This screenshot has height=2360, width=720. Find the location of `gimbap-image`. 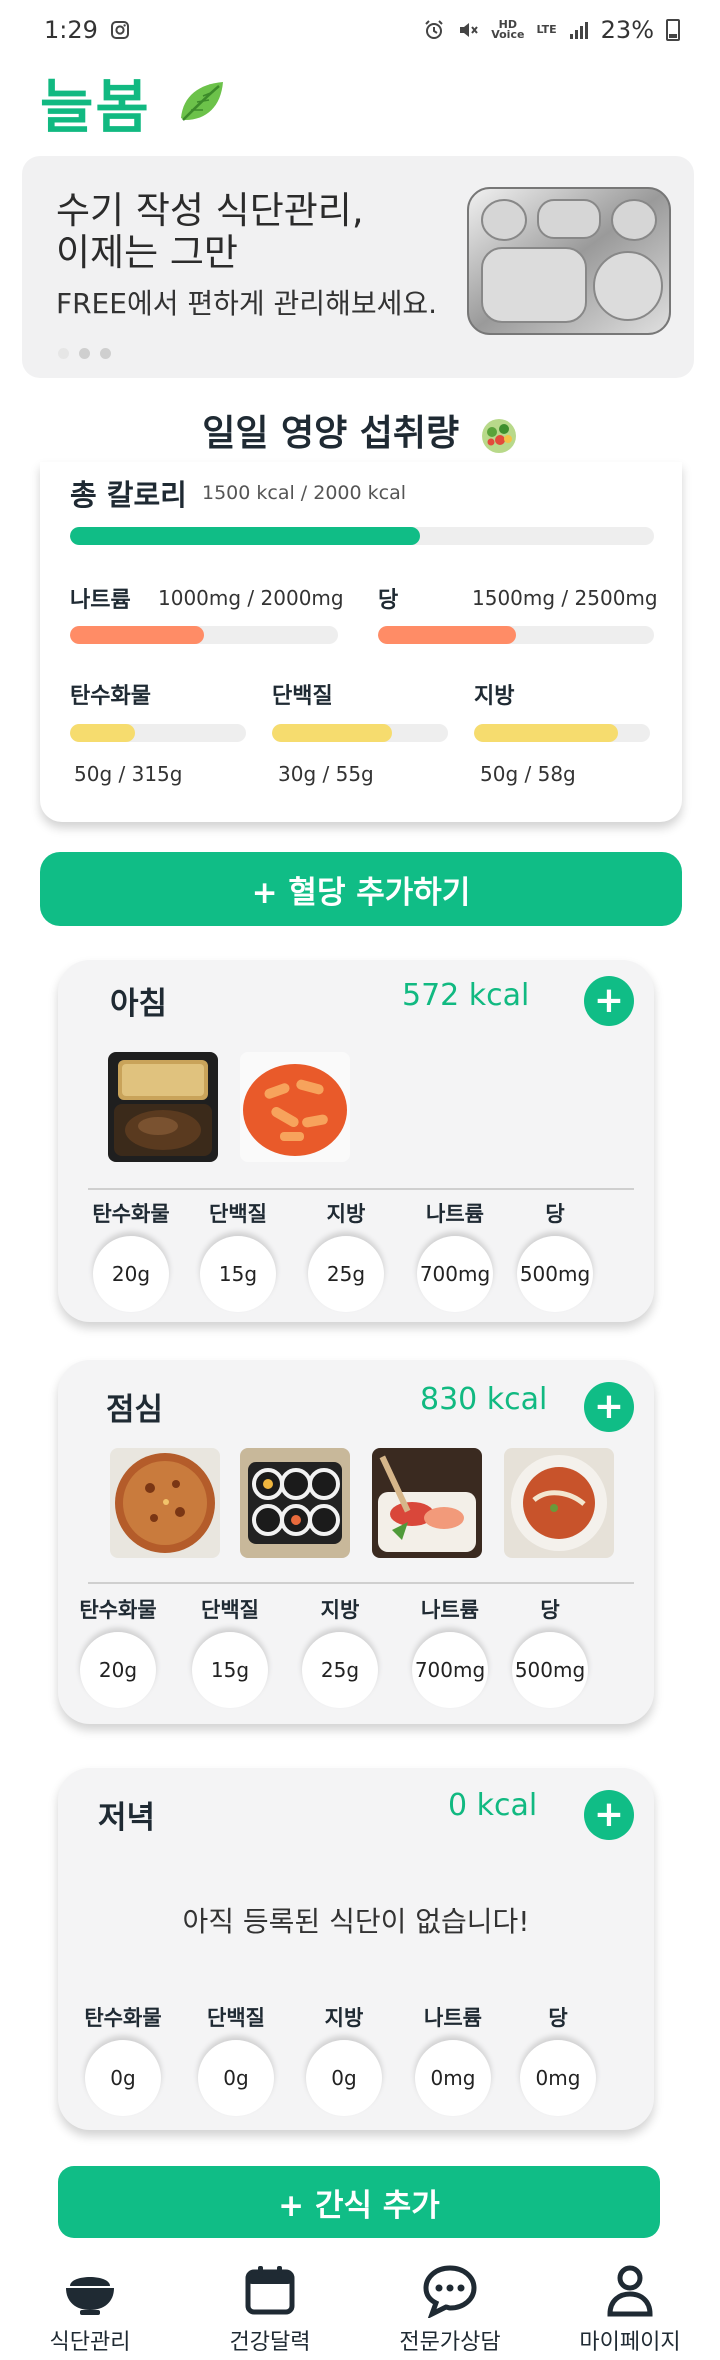

gimbap-image is located at coordinates (295, 1503).